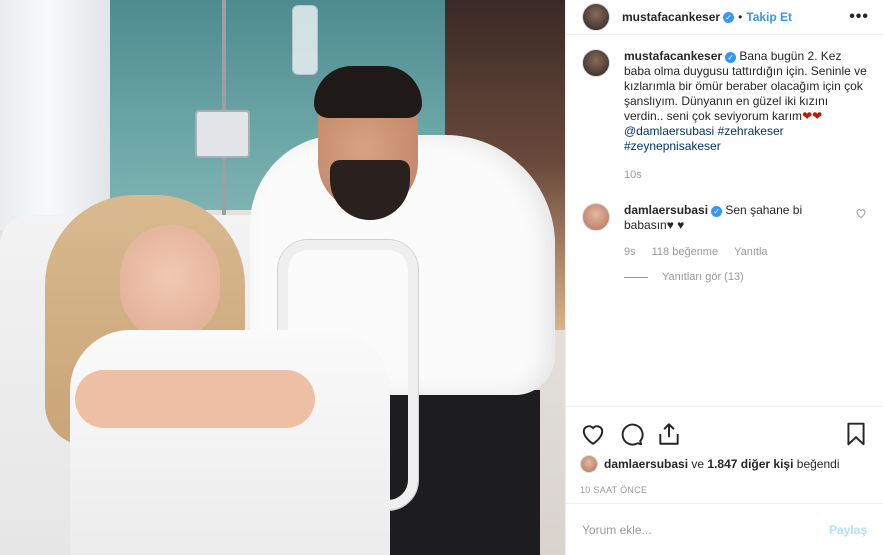 This screenshot has height=555, width=883. What do you see at coordinates (631, 434) in the screenshot?
I see `comment-icon` at bounding box center [631, 434].